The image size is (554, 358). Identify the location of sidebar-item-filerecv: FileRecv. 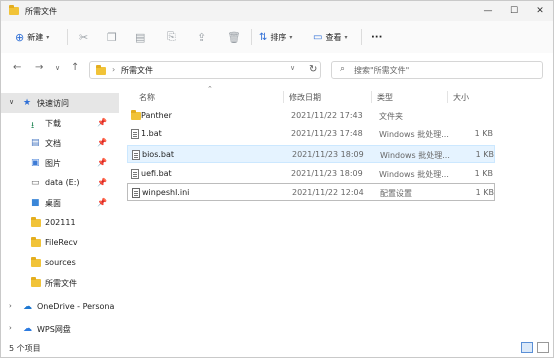
(60, 243).